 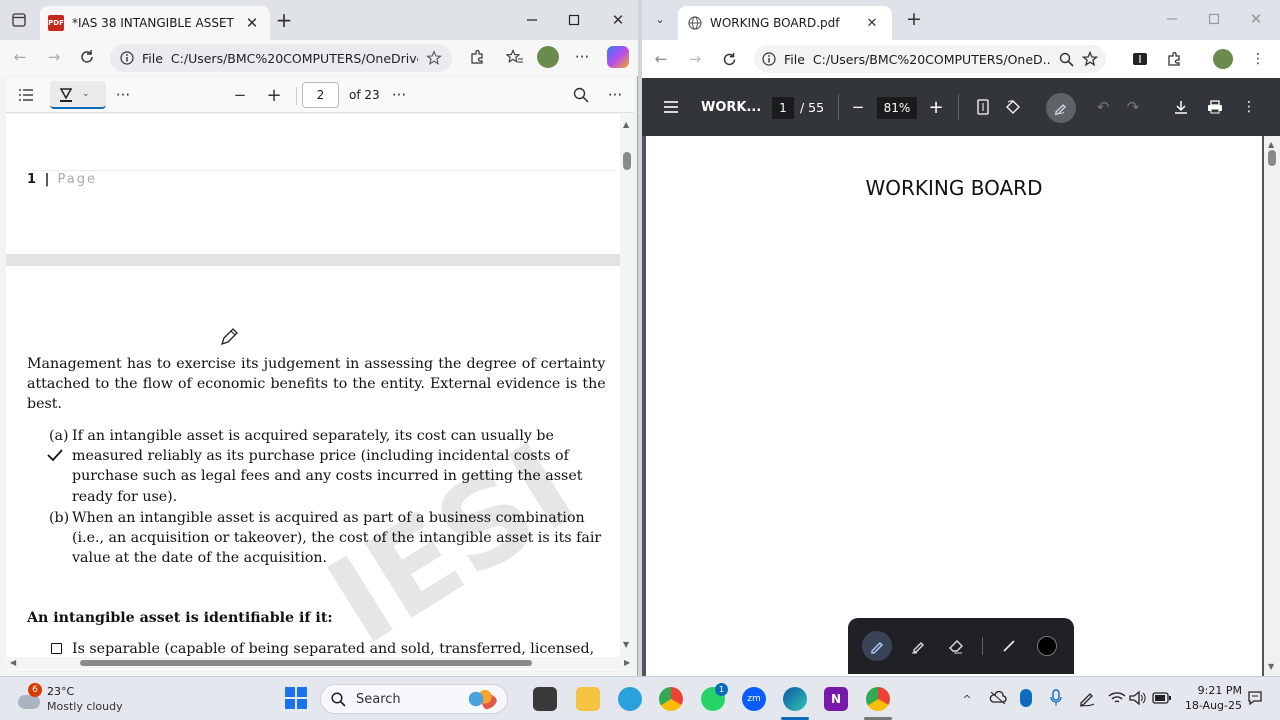 I want to click on download-icon, so click(x=1181, y=107).